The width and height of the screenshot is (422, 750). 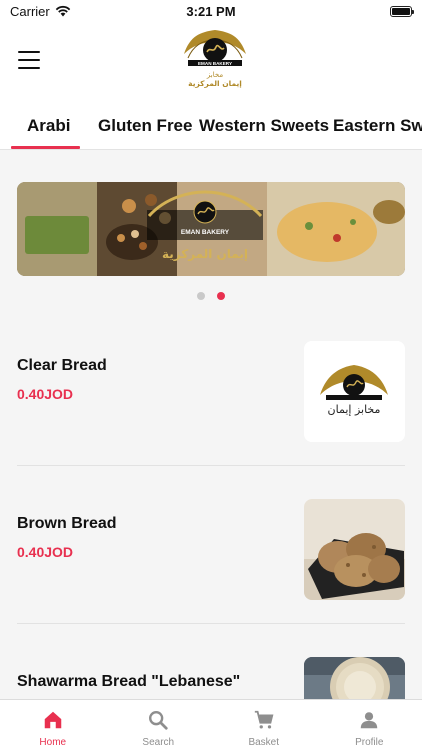 I want to click on nav-profile: Profile, so click(x=369, y=725).